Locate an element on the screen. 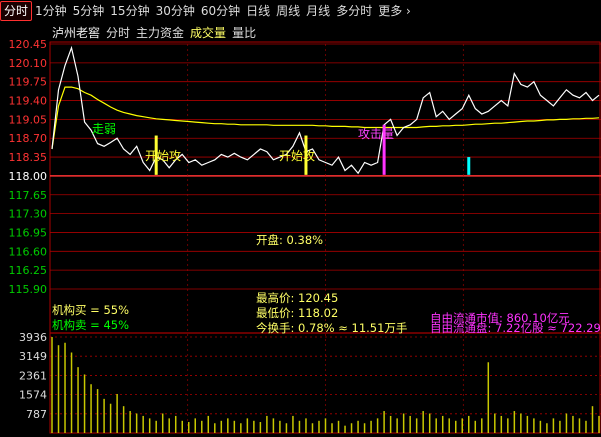 This screenshot has height=437, width=601. volume-tick-label: 787 is located at coordinates (36, 414).